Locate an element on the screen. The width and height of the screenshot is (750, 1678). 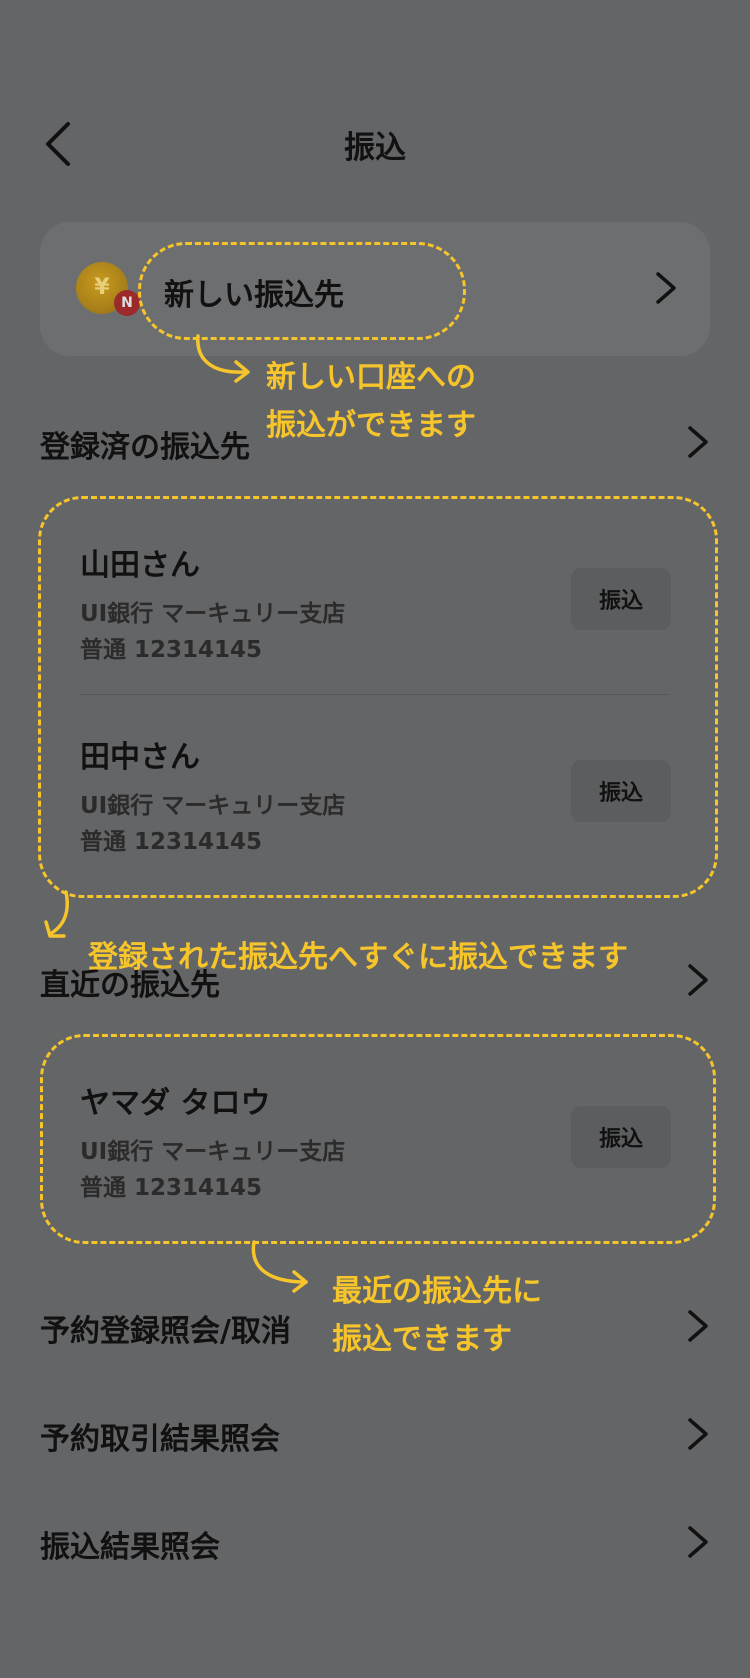
reservation-results-link: 予約取引結果照会 is located at coordinates (160, 1436).